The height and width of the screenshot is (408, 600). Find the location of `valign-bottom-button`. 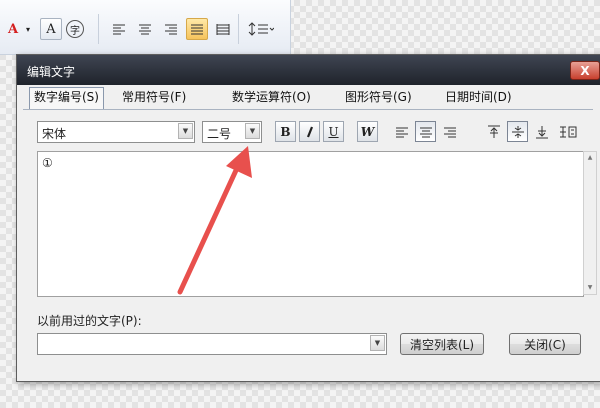

valign-bottom-button is located at coordinates (541, 131).